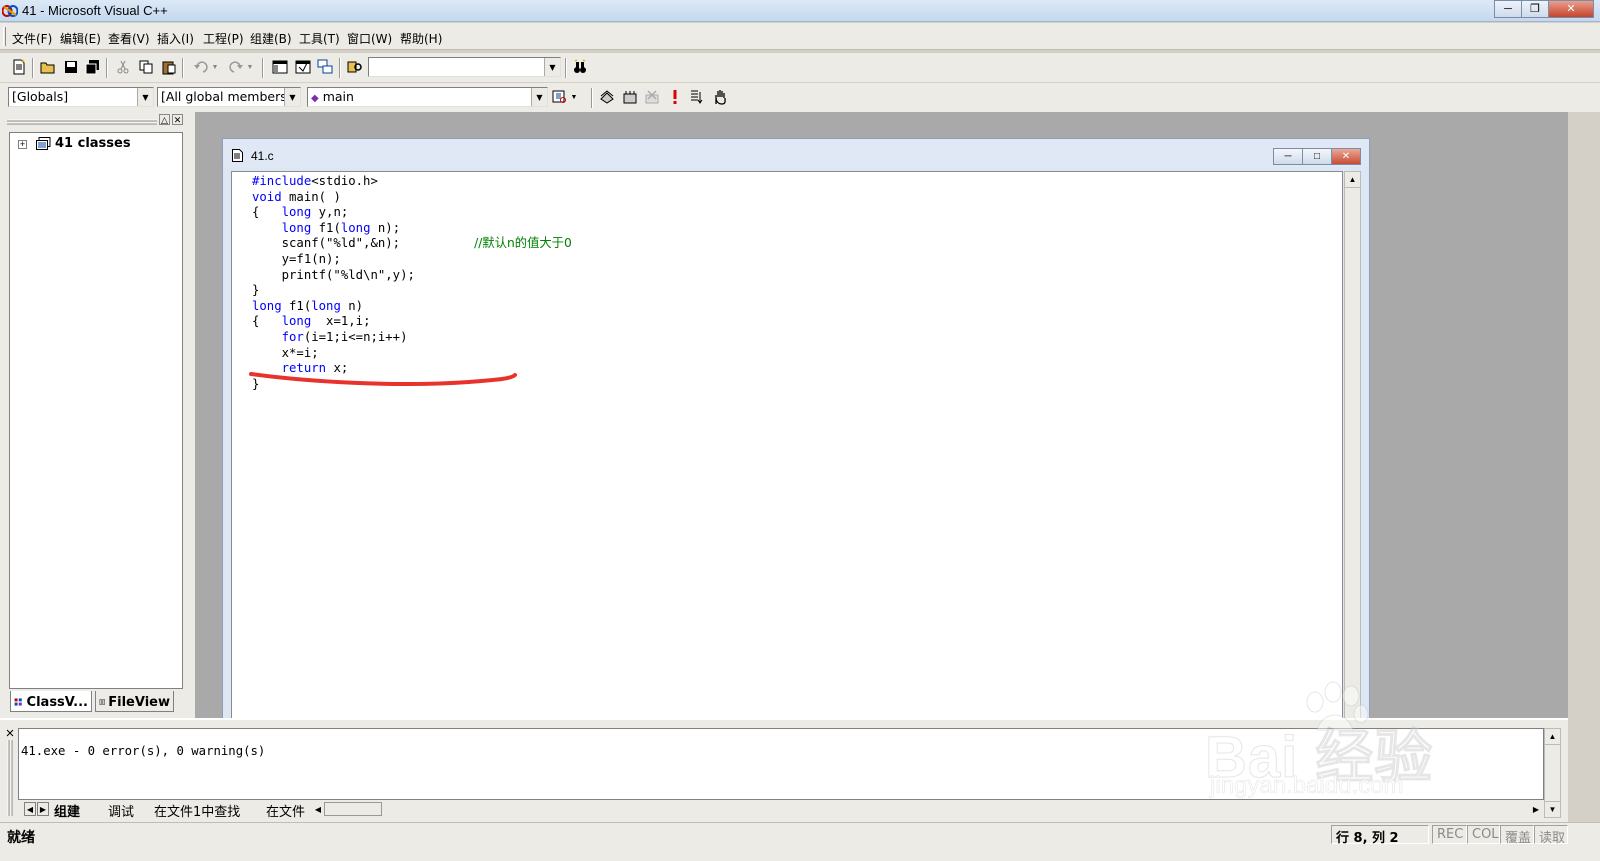 The image size is (1600, 861). I want to click on restore-button: ❐, so click(1535, 9).